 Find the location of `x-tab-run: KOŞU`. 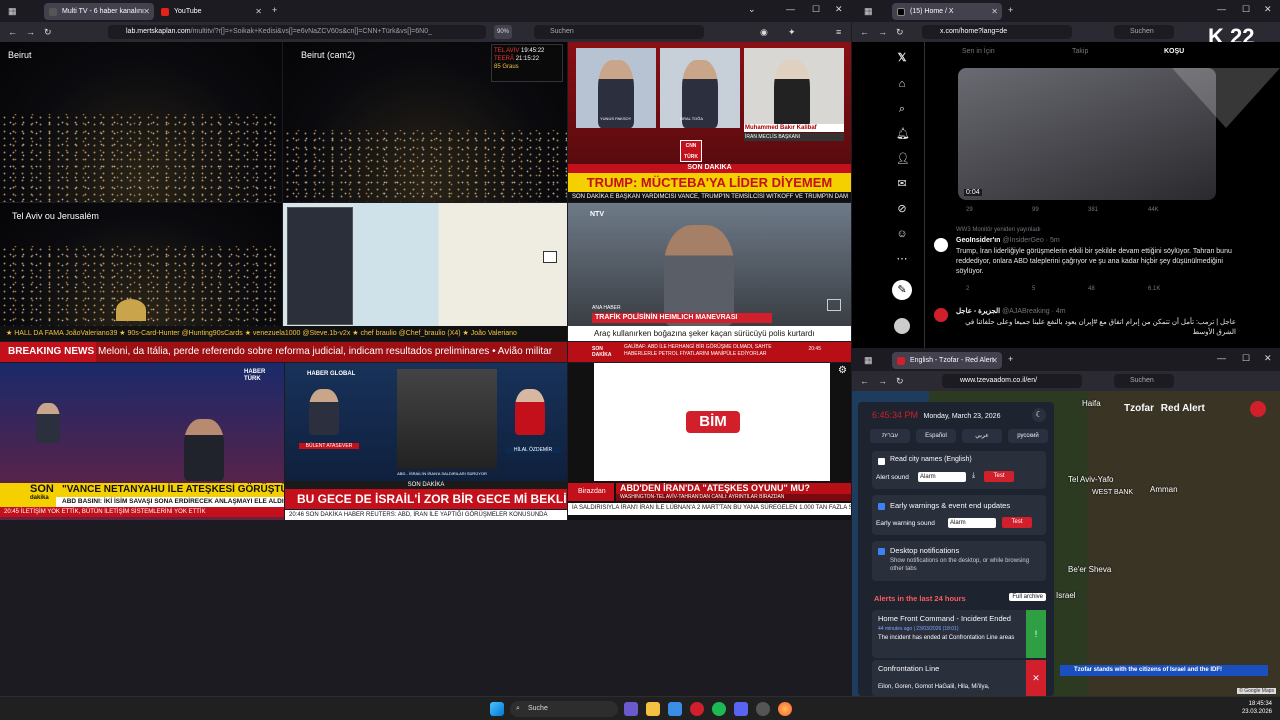

x-tab-run: KOŞU is located at coordinates (1174, 51).